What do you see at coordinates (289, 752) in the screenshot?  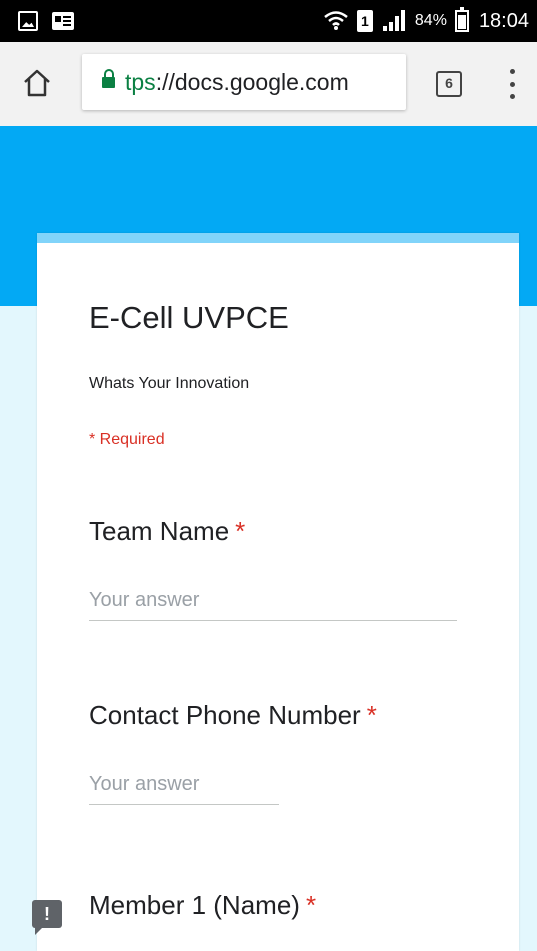 I see `question-contact-phone: Contact Phone Number *` at bounding box center [289, 752].